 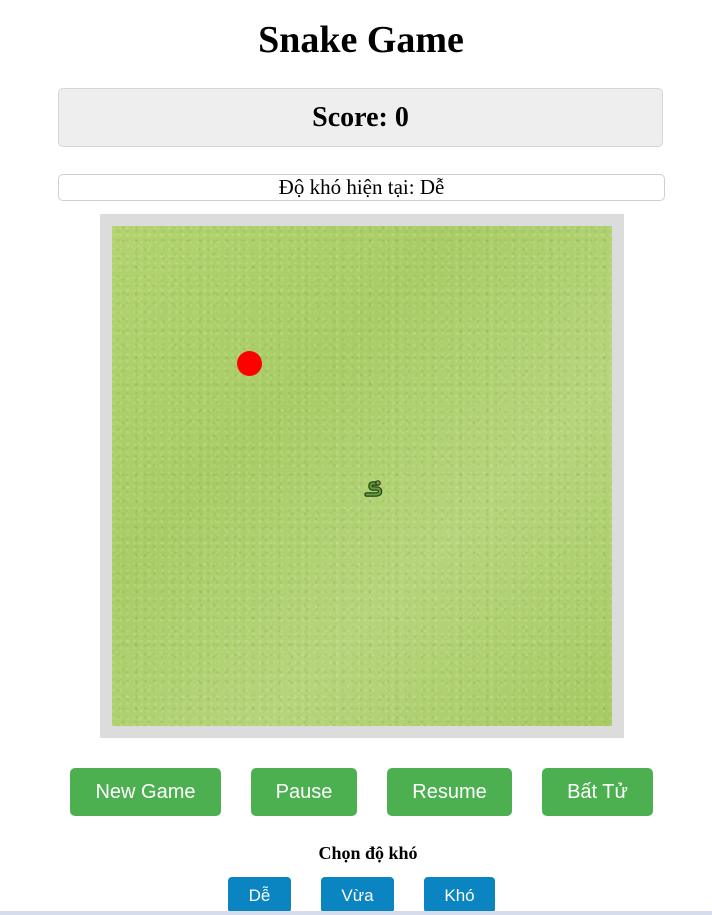 I want to click on food-item, so click(x=249, y=363).